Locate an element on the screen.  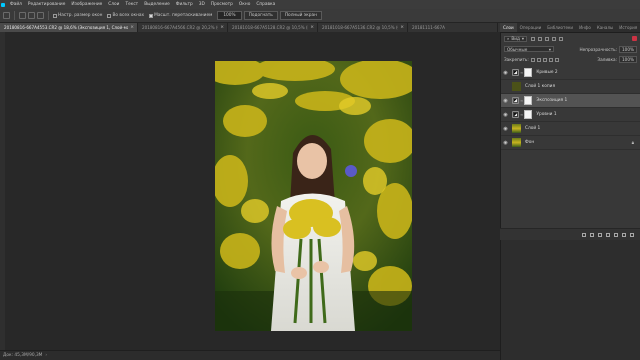
doc-tab-label: 20181111-667A is located at coordinates (428, 27).